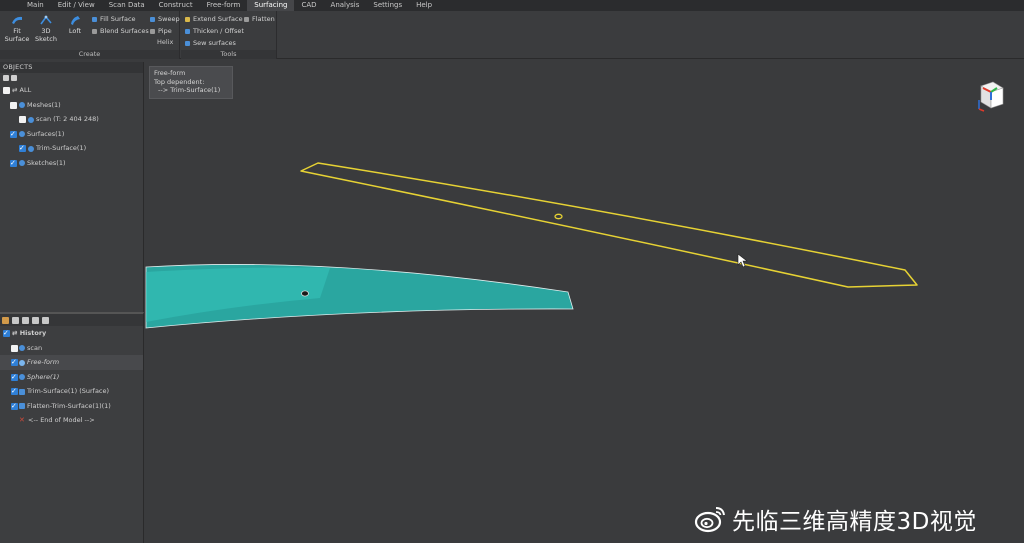 The width and height of the screenshot is (1024, 543). Describe the element at coordinates (709, 520) in the screenshot. I see `weibo-logo-icon` at that location.